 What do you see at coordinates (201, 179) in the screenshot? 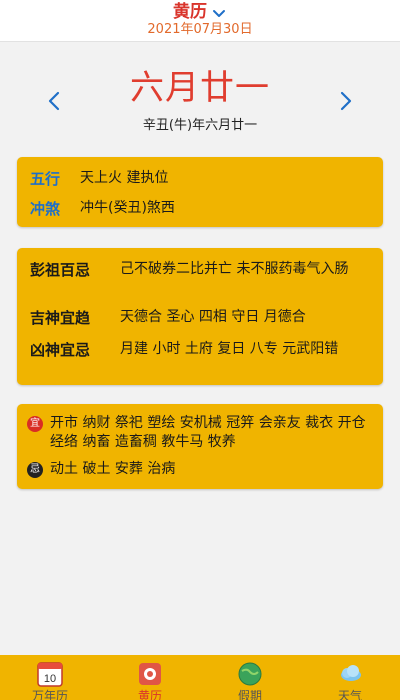
I see `wuxing-row: 五行 天上火 建执位` at bounding box center [201, 179].